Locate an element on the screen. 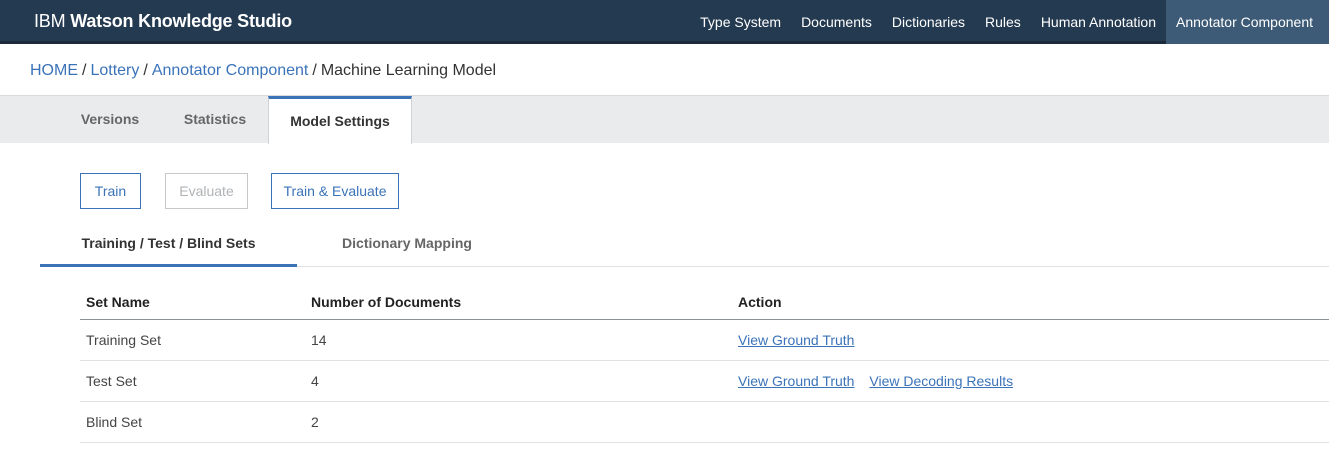 This screenshot has height=449, width=1329. table-header-row: Set Name Number of Documents Action is located at coordinates (704, 303).